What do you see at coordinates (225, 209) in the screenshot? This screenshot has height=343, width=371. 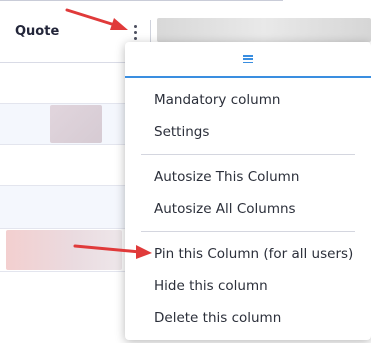 I see `menu-item-autosize-all-columns: Autosize All Columns` at bounding box center [225, 209].